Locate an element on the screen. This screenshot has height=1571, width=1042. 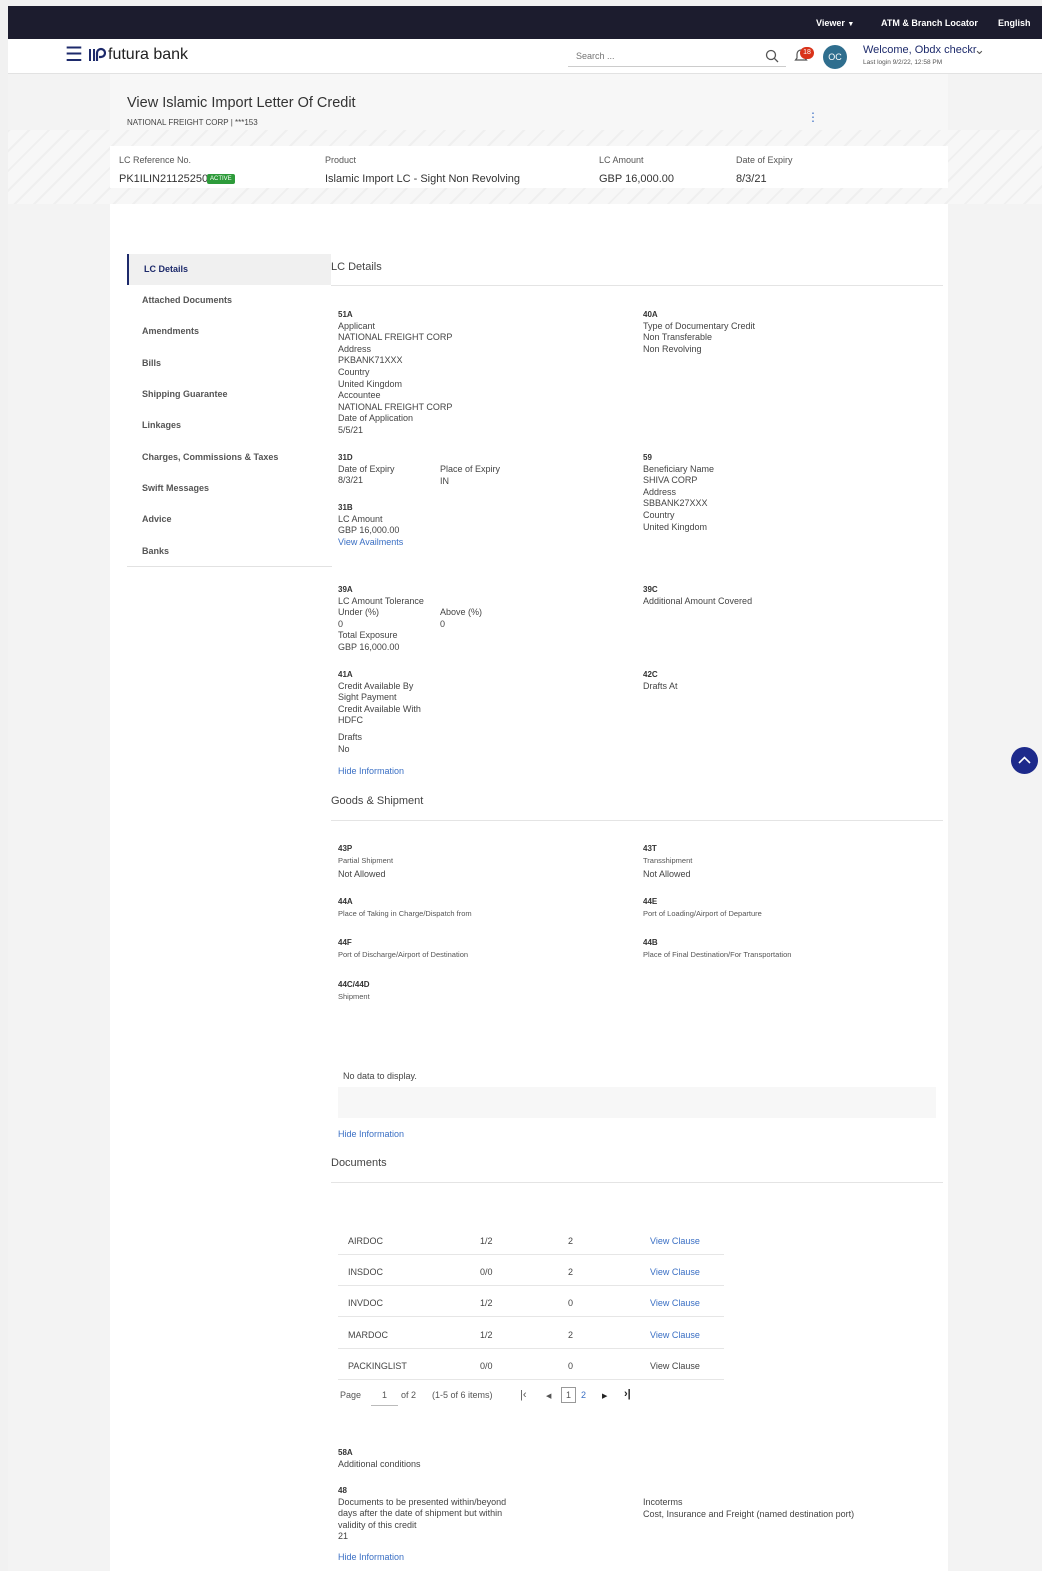
field-code: 44B is located at coordinates (650, 942).